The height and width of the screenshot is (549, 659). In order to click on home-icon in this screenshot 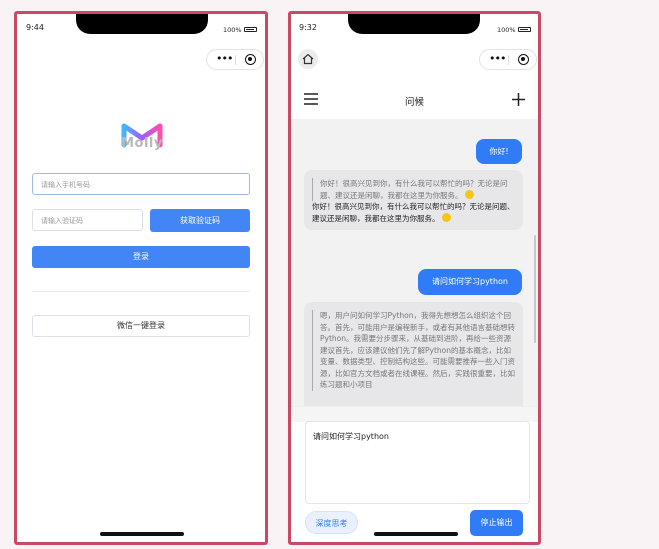, I will do `click(308, 59)`.